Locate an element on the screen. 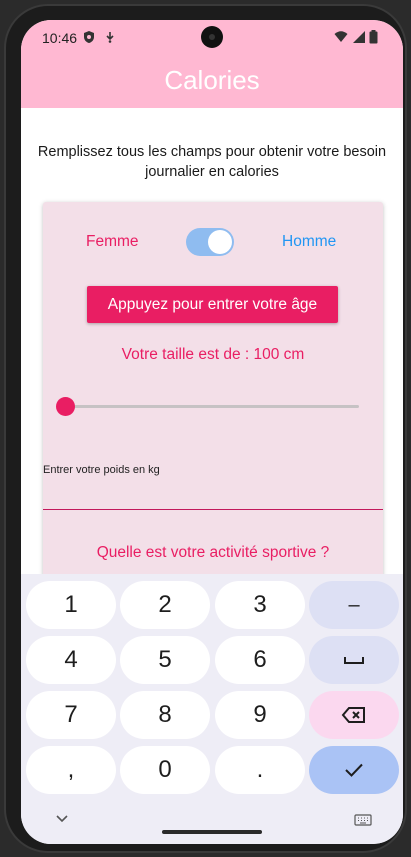  key-space is located at coordinates (354, 660).